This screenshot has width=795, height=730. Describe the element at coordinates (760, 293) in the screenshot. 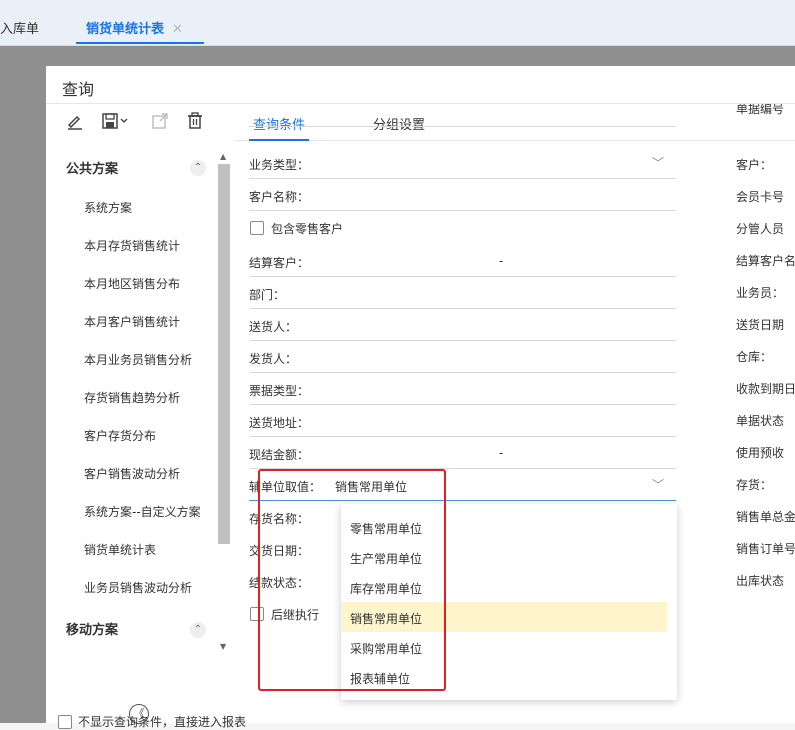

I see `right-col-label: 业务员：` at that location.